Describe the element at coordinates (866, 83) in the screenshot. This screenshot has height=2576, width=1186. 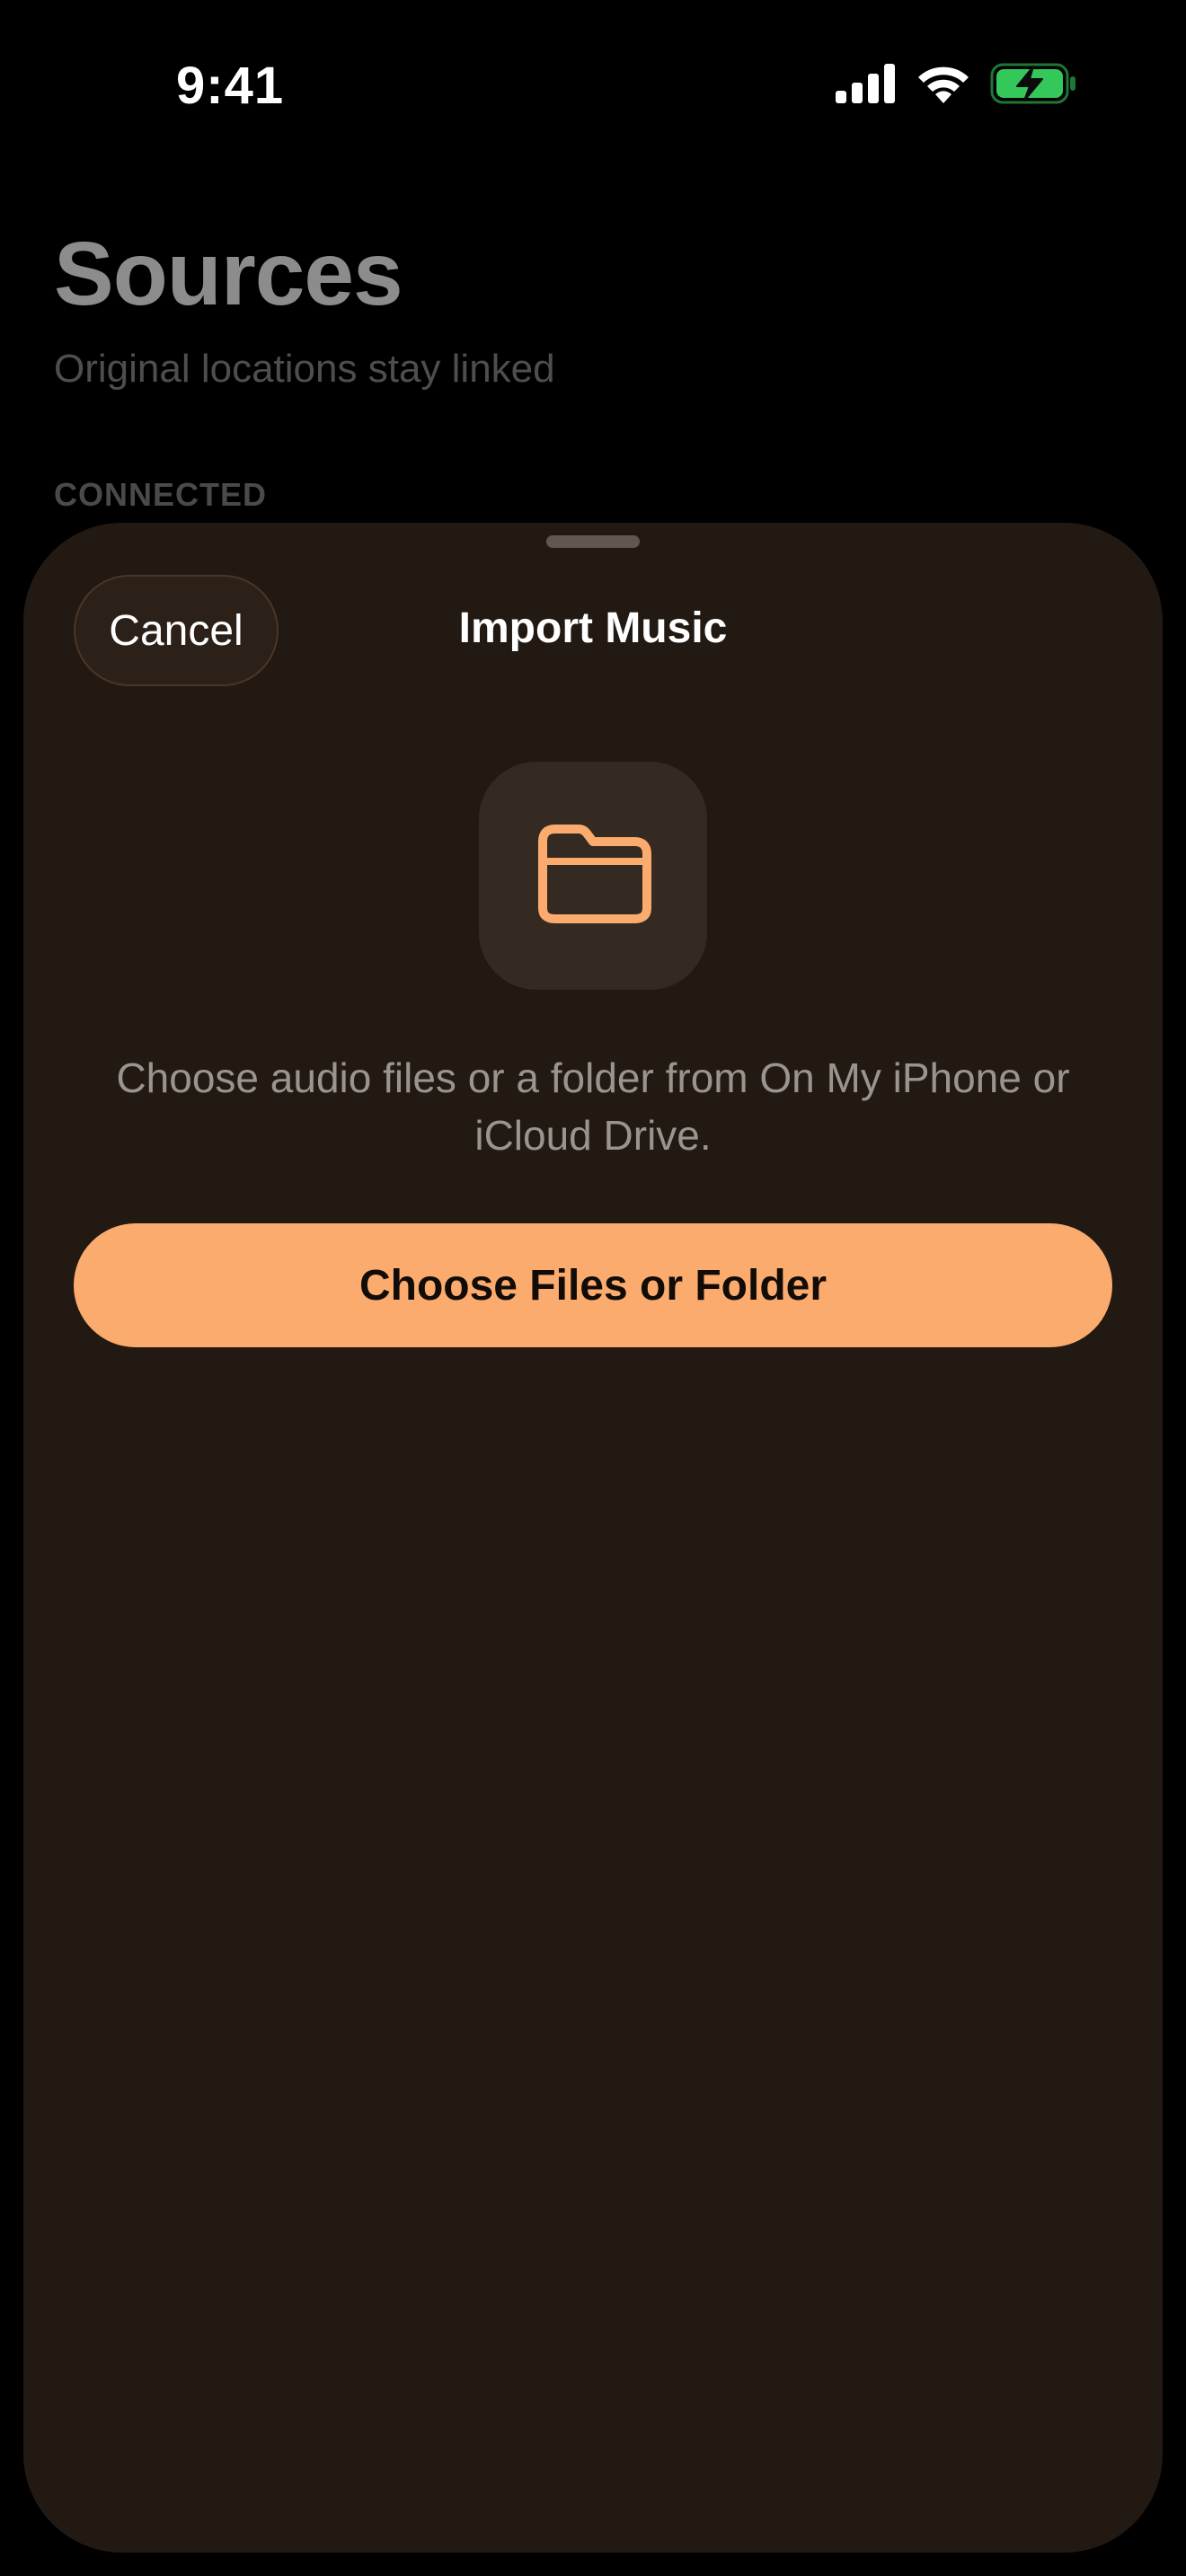
I see `cellular-signal-icon` at that location.